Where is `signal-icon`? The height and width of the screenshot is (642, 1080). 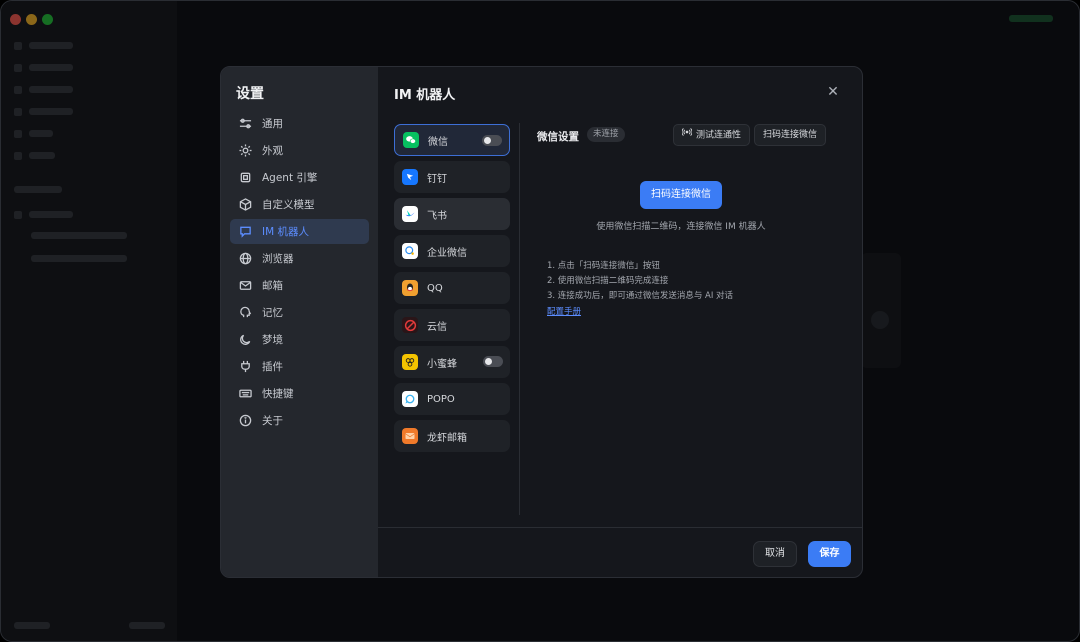
signal-icon is located at coordinates (687, 135).